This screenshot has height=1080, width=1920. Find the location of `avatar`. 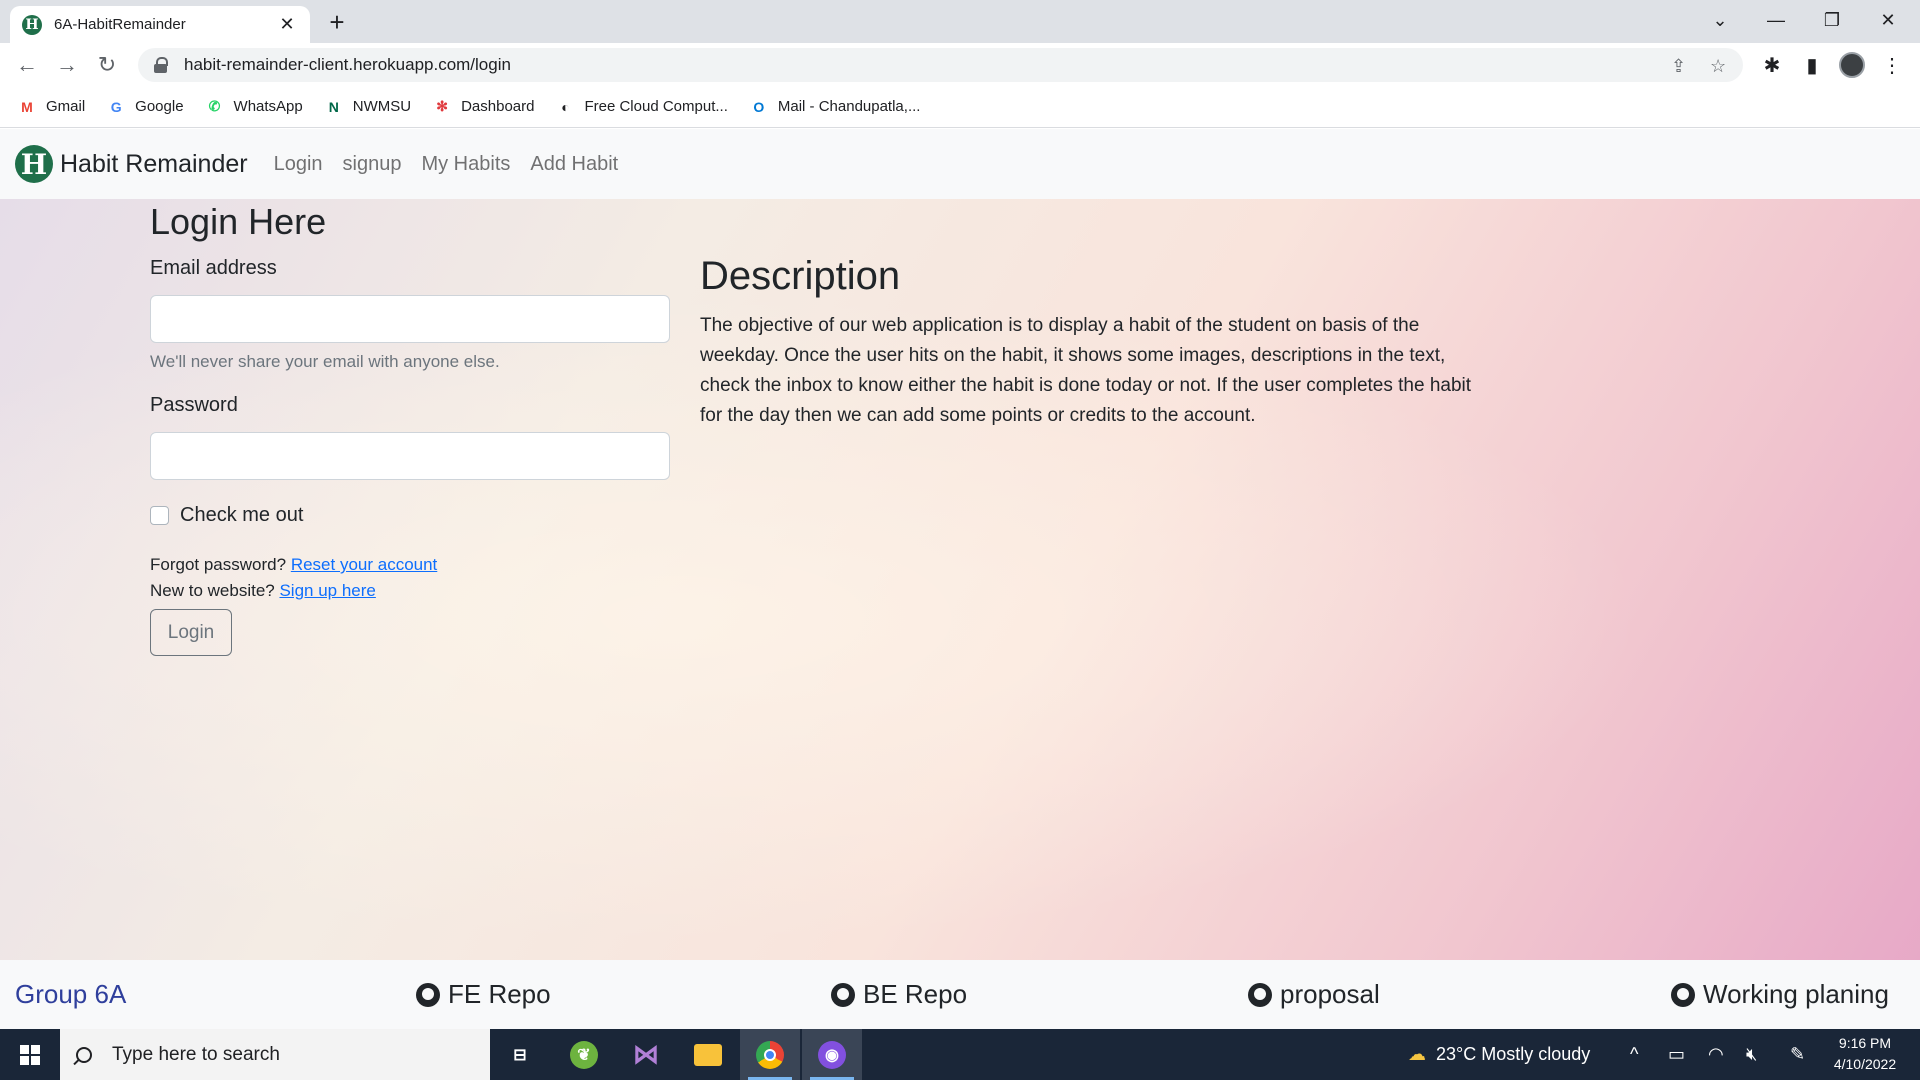

avatar is located at coordinates (1852, 65).